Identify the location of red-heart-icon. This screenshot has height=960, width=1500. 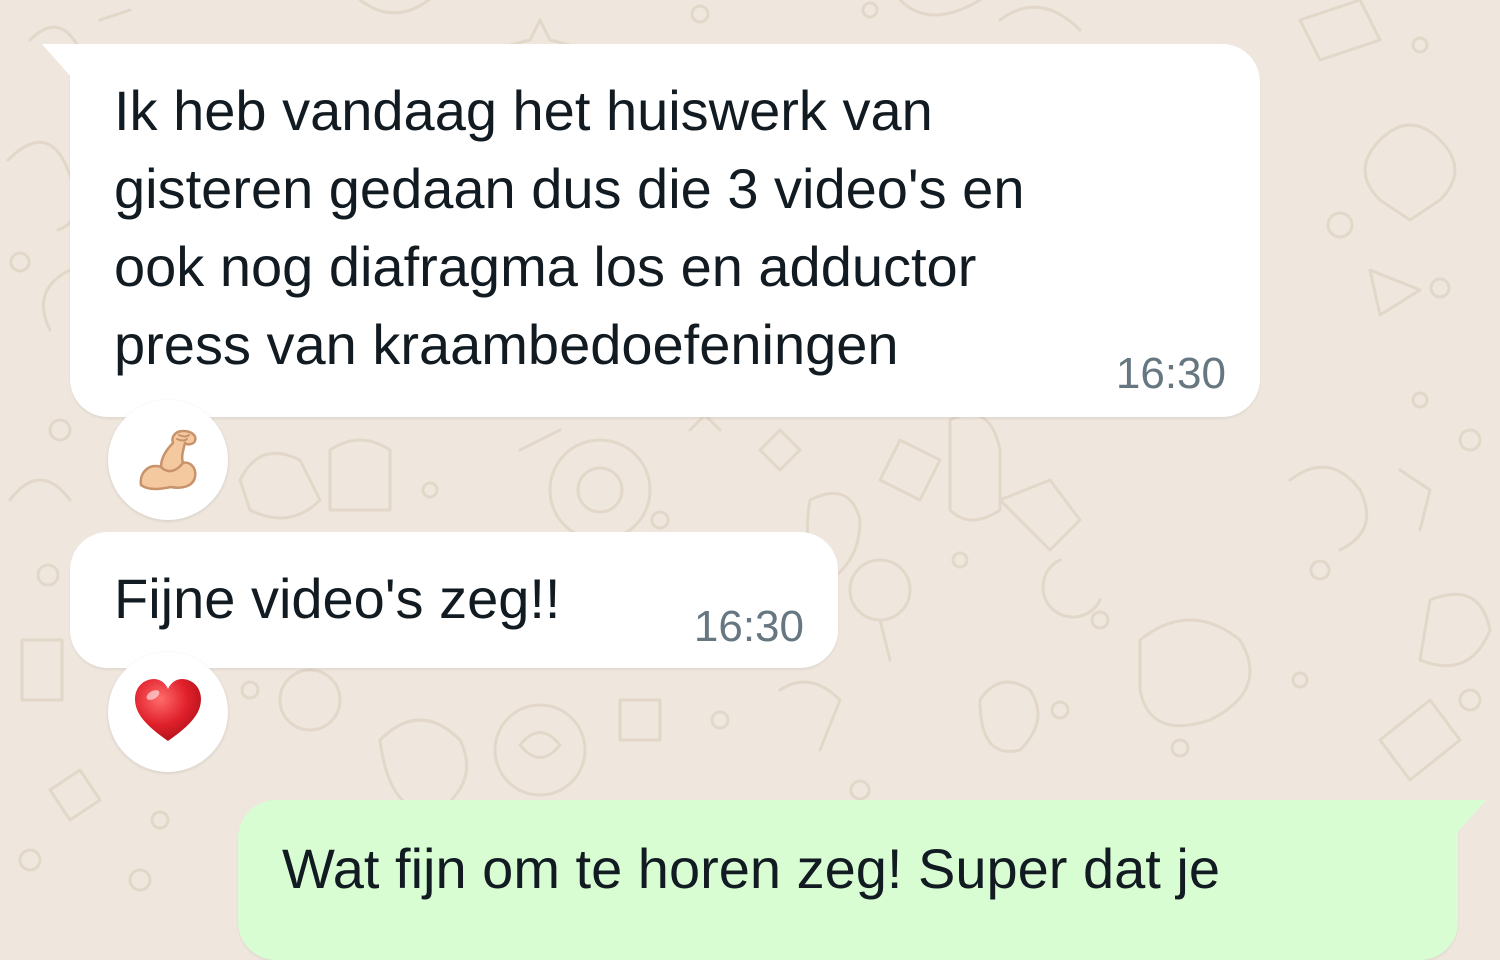
(168, 710).